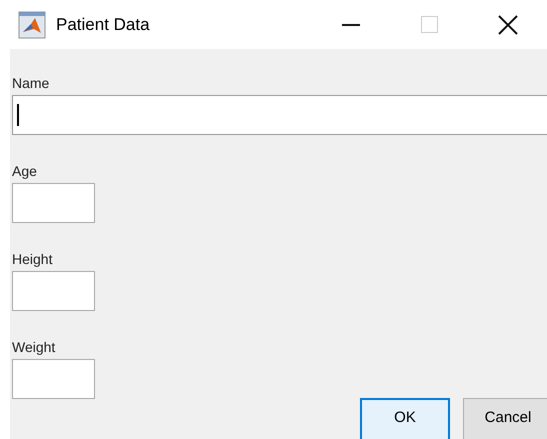 Image resolution: width=547 pixels, height=439 pixels. Describe the element at coordinates (103, 25) in the screenshot. I see `window-title: Patient Data` at that location.